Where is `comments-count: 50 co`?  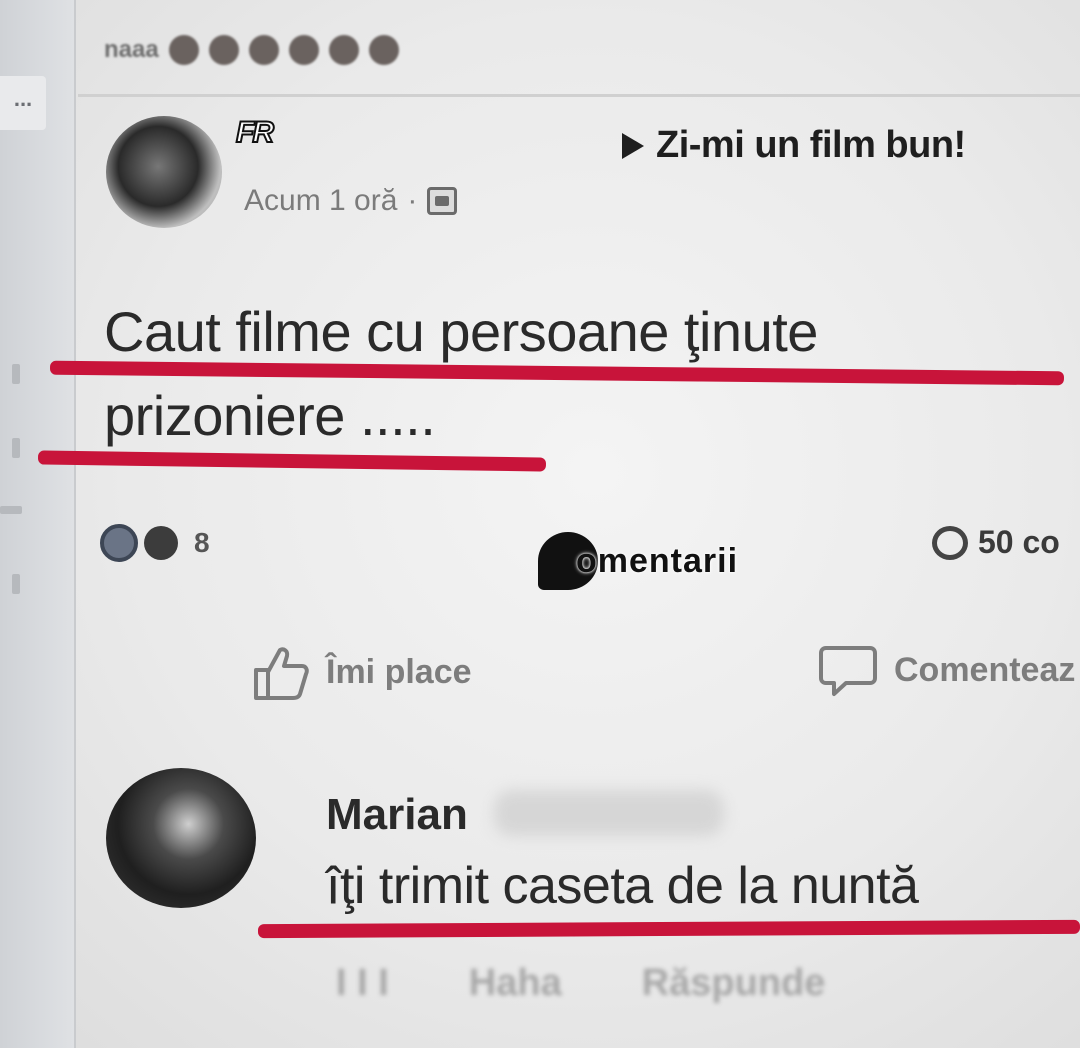 comments-count: 50 co is located at coordinates (996, 542).